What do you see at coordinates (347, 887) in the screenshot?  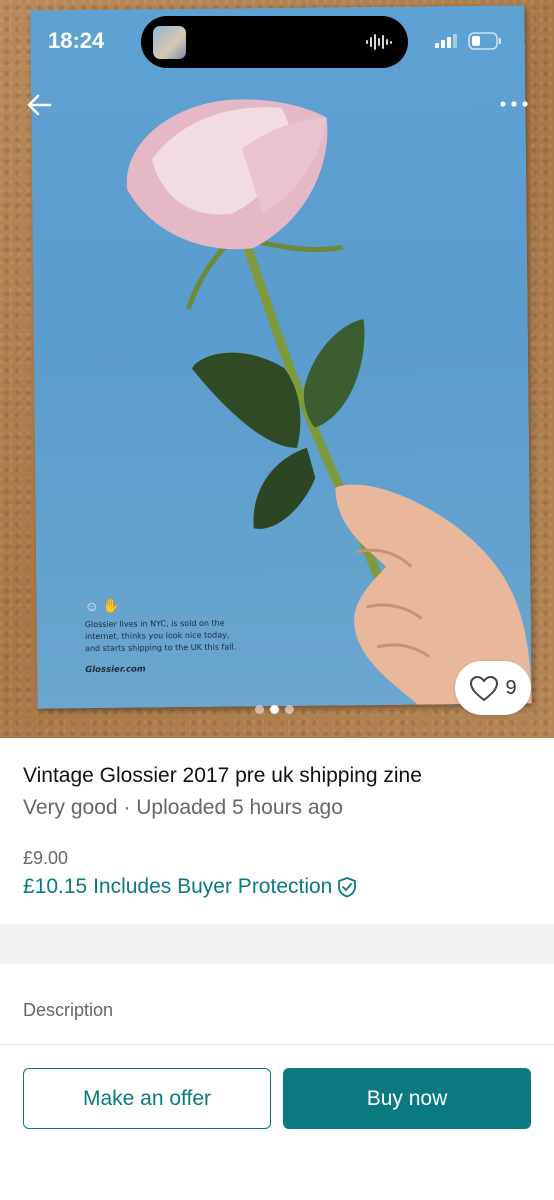 I see `shield-check-icon` at bounding box center [347, 887].